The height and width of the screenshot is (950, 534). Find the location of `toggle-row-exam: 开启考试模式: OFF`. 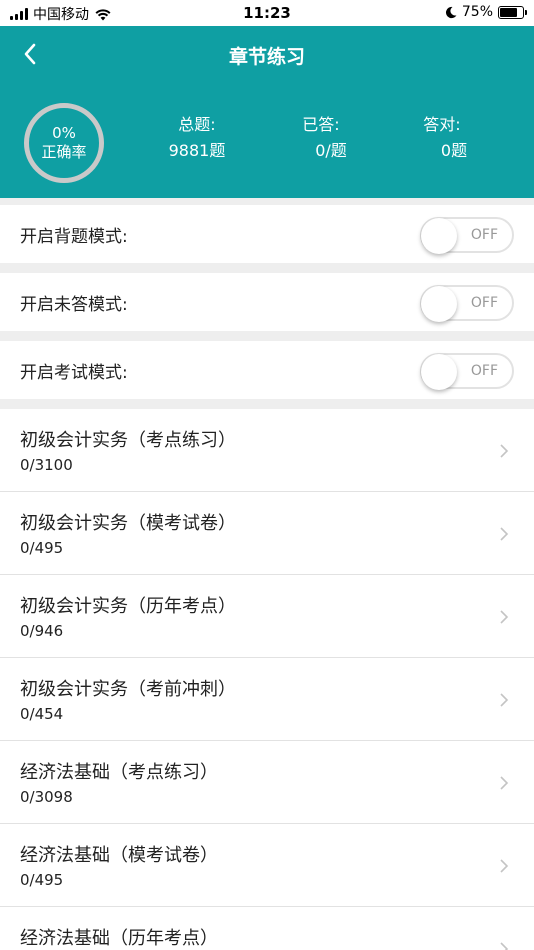

toggle-row-exam: 开启考试模式: OFF is located at coordinates (267, 370).